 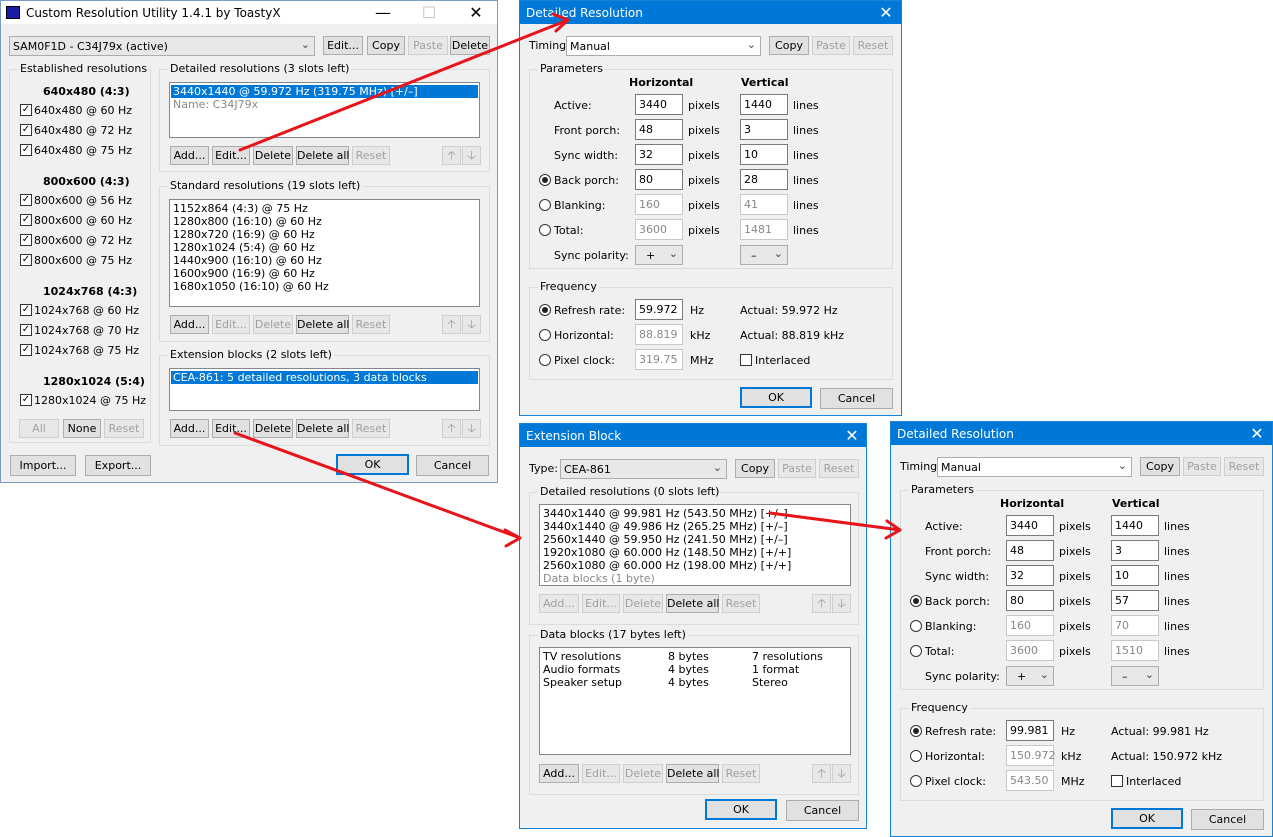 What do you see at coordinates (244, 247) in the screenshot?
I see `list-item: 1280x1024 (5:4) @ 60 Hz` at bounding box center [244, 247].